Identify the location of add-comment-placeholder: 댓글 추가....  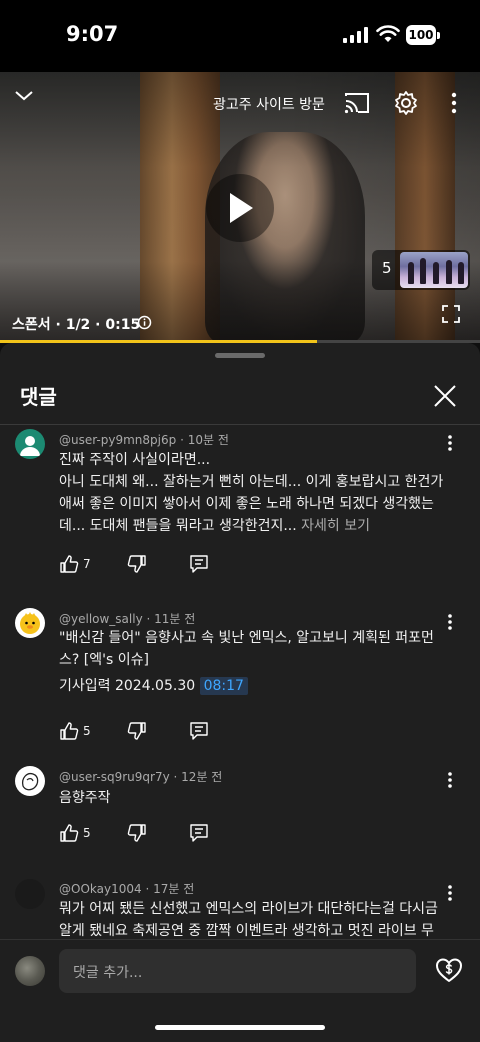
(108, 973).